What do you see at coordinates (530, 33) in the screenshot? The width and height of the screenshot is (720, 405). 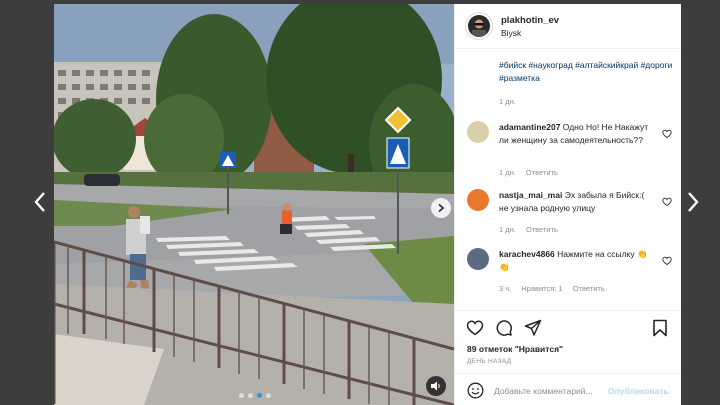 I see `post-location: Biysk` at bounding box center [530, 33].